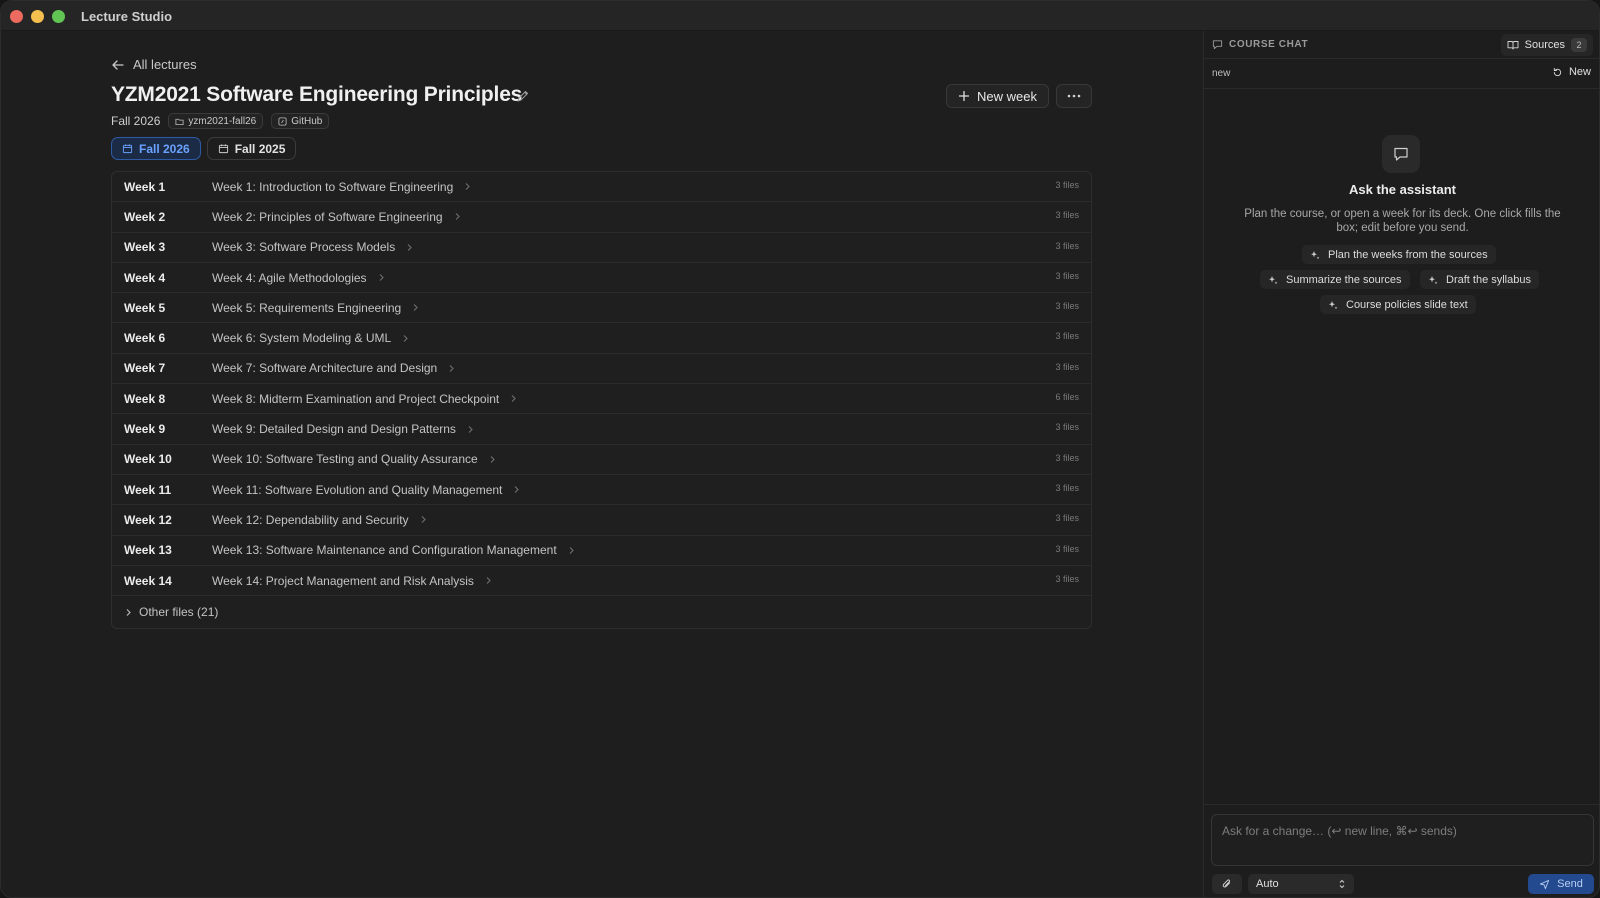  Describe the element at coordinates (310, 519) in the screenshot. I see `week-title-text: Week 12: Dependability and Security` at that location.